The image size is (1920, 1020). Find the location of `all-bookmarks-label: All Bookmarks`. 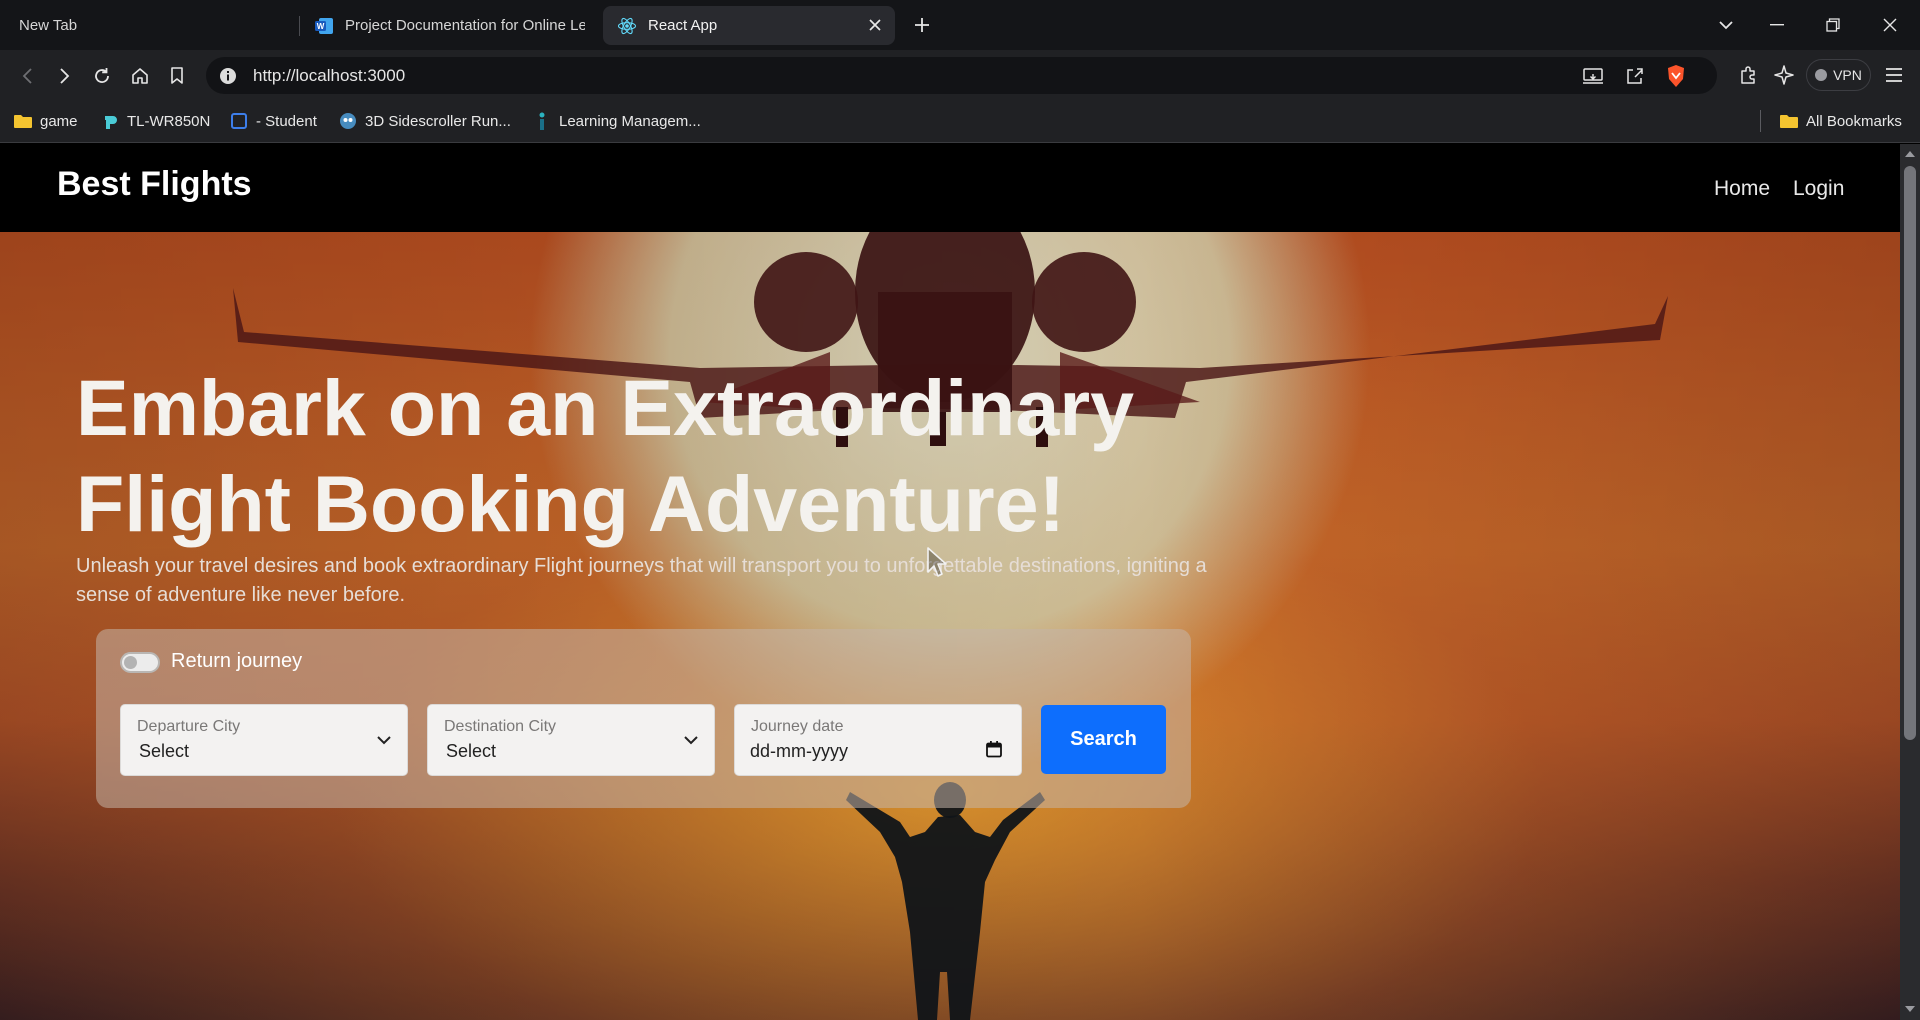

all-bookmarks-label: All Bookmarks is located at coordinates (1854, 121).